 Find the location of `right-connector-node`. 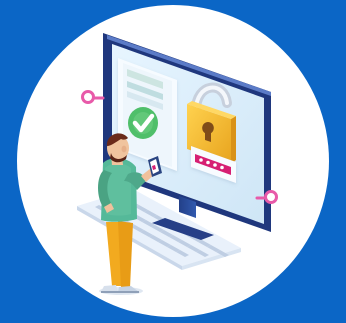

right-connector-node is located at coordinates (271, 197).